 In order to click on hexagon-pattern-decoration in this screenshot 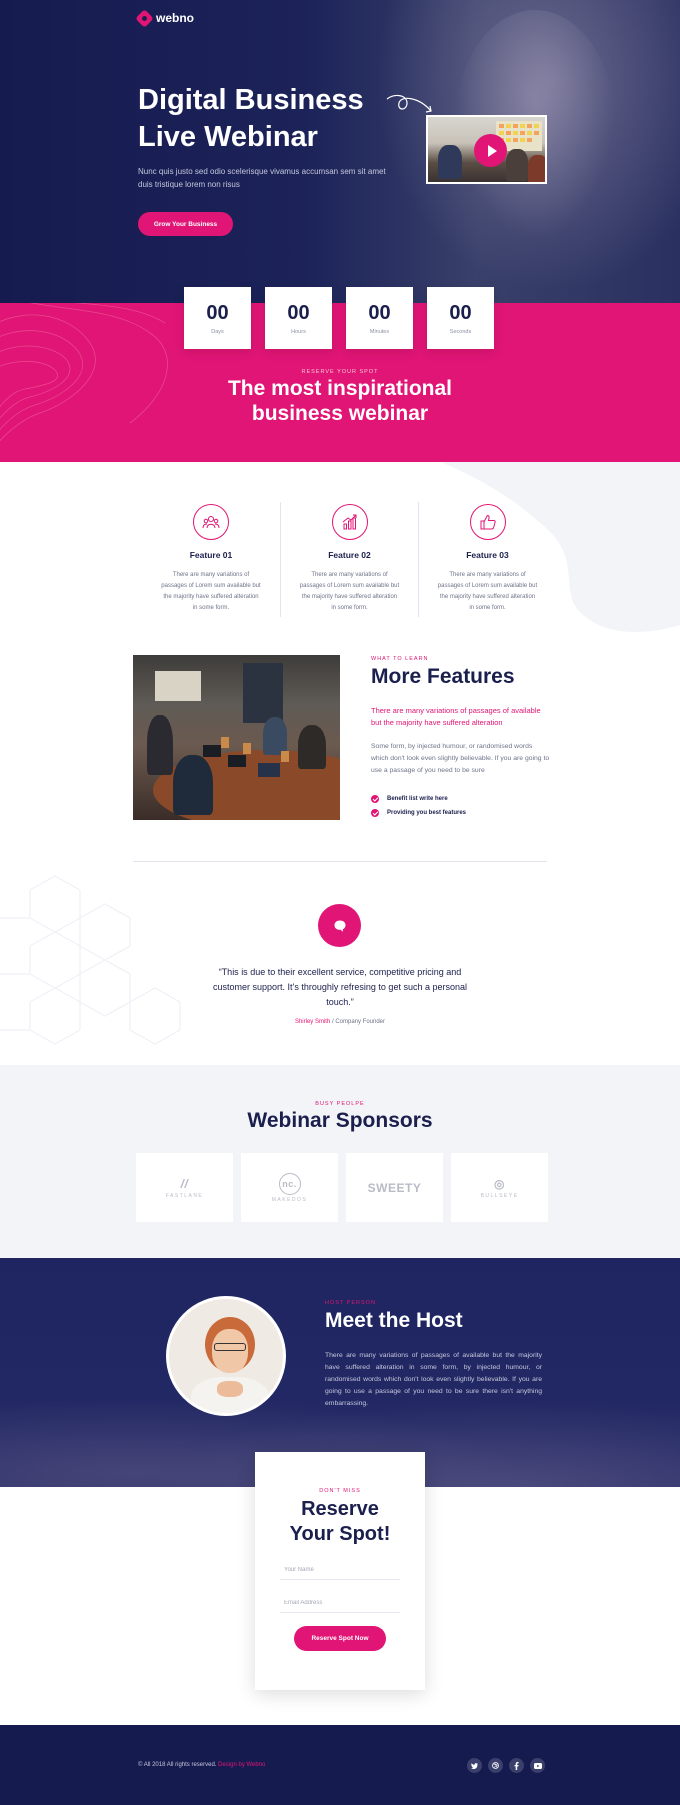, I will do `click(90, 960)`.